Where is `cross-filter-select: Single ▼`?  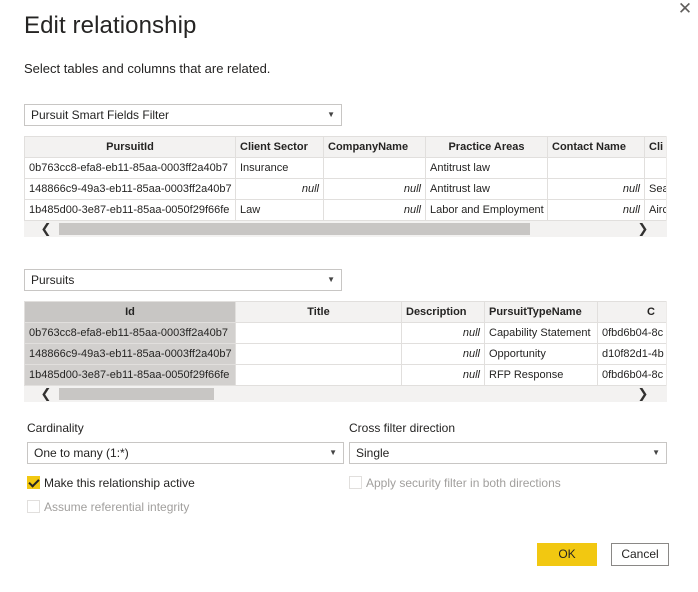
cross-filter-select: Single ▼ is located at coordinates (508, 453).